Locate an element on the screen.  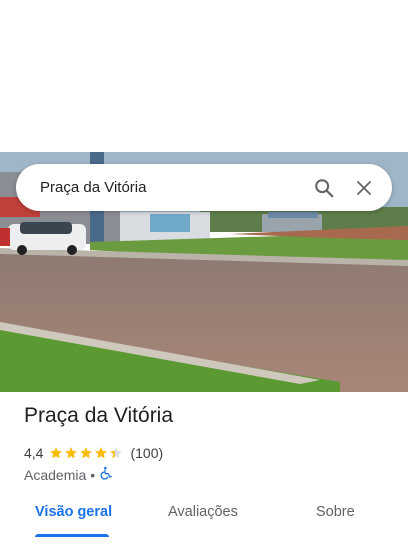
tab-reviews: Avaliações is located at coordinates (203, 512).